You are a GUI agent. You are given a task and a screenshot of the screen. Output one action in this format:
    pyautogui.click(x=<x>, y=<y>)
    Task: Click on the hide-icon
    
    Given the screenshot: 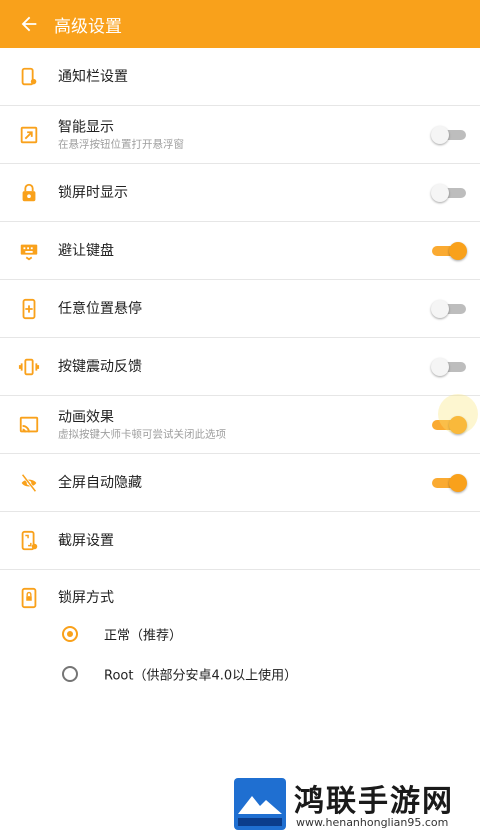 What is the action you would take?
    pyautogui.click(x=29, y=482)
    